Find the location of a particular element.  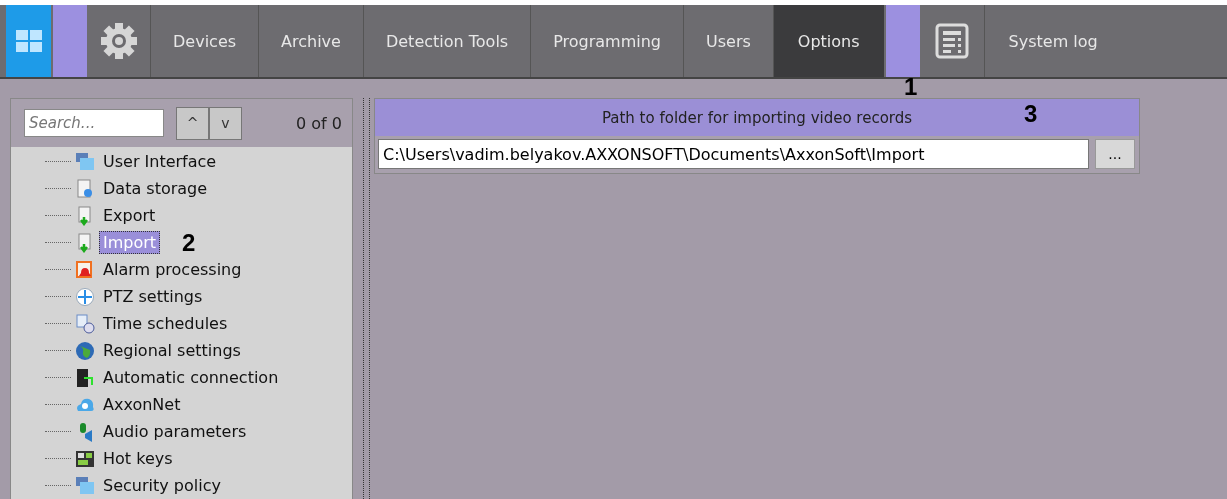

nav-tab: Archive is located at coordinates (311, 41).